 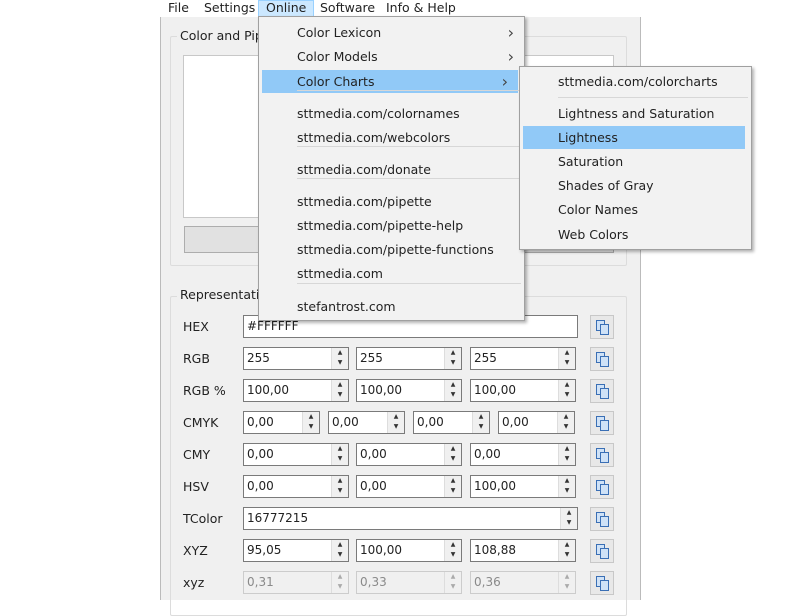 What do you see at coordinates (635, 234) in the screenshot?
I see `charts-submenu-item-6: Web Colors` at bounding box center [635, 234].